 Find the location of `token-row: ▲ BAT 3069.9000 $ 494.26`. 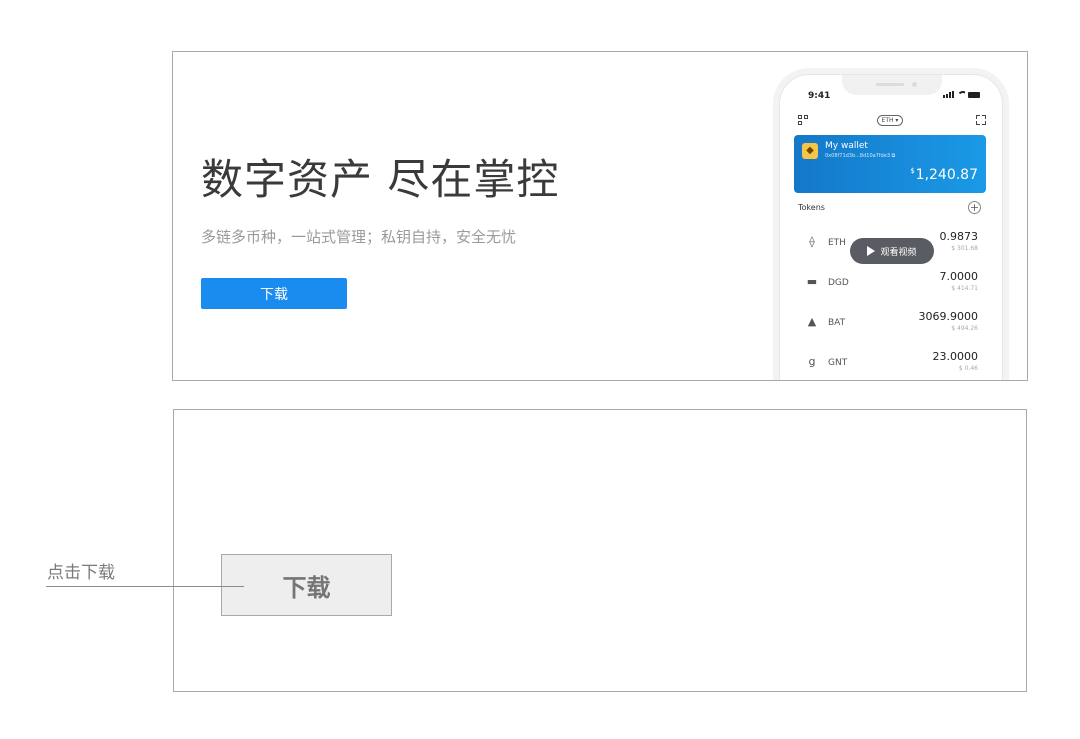

token-row: ▲ BAT 3069.9000 $ 494.26 is located at coordinates (888, 328).